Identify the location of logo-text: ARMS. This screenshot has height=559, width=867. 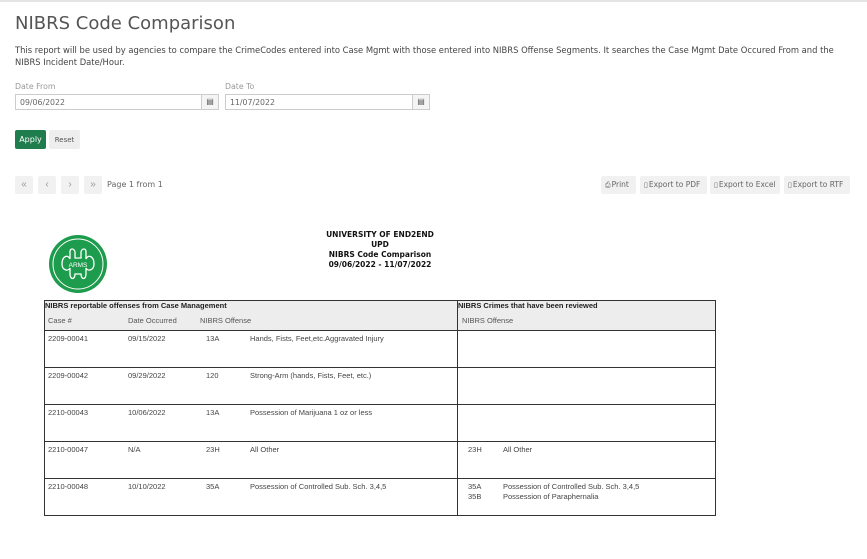
(78, 265).